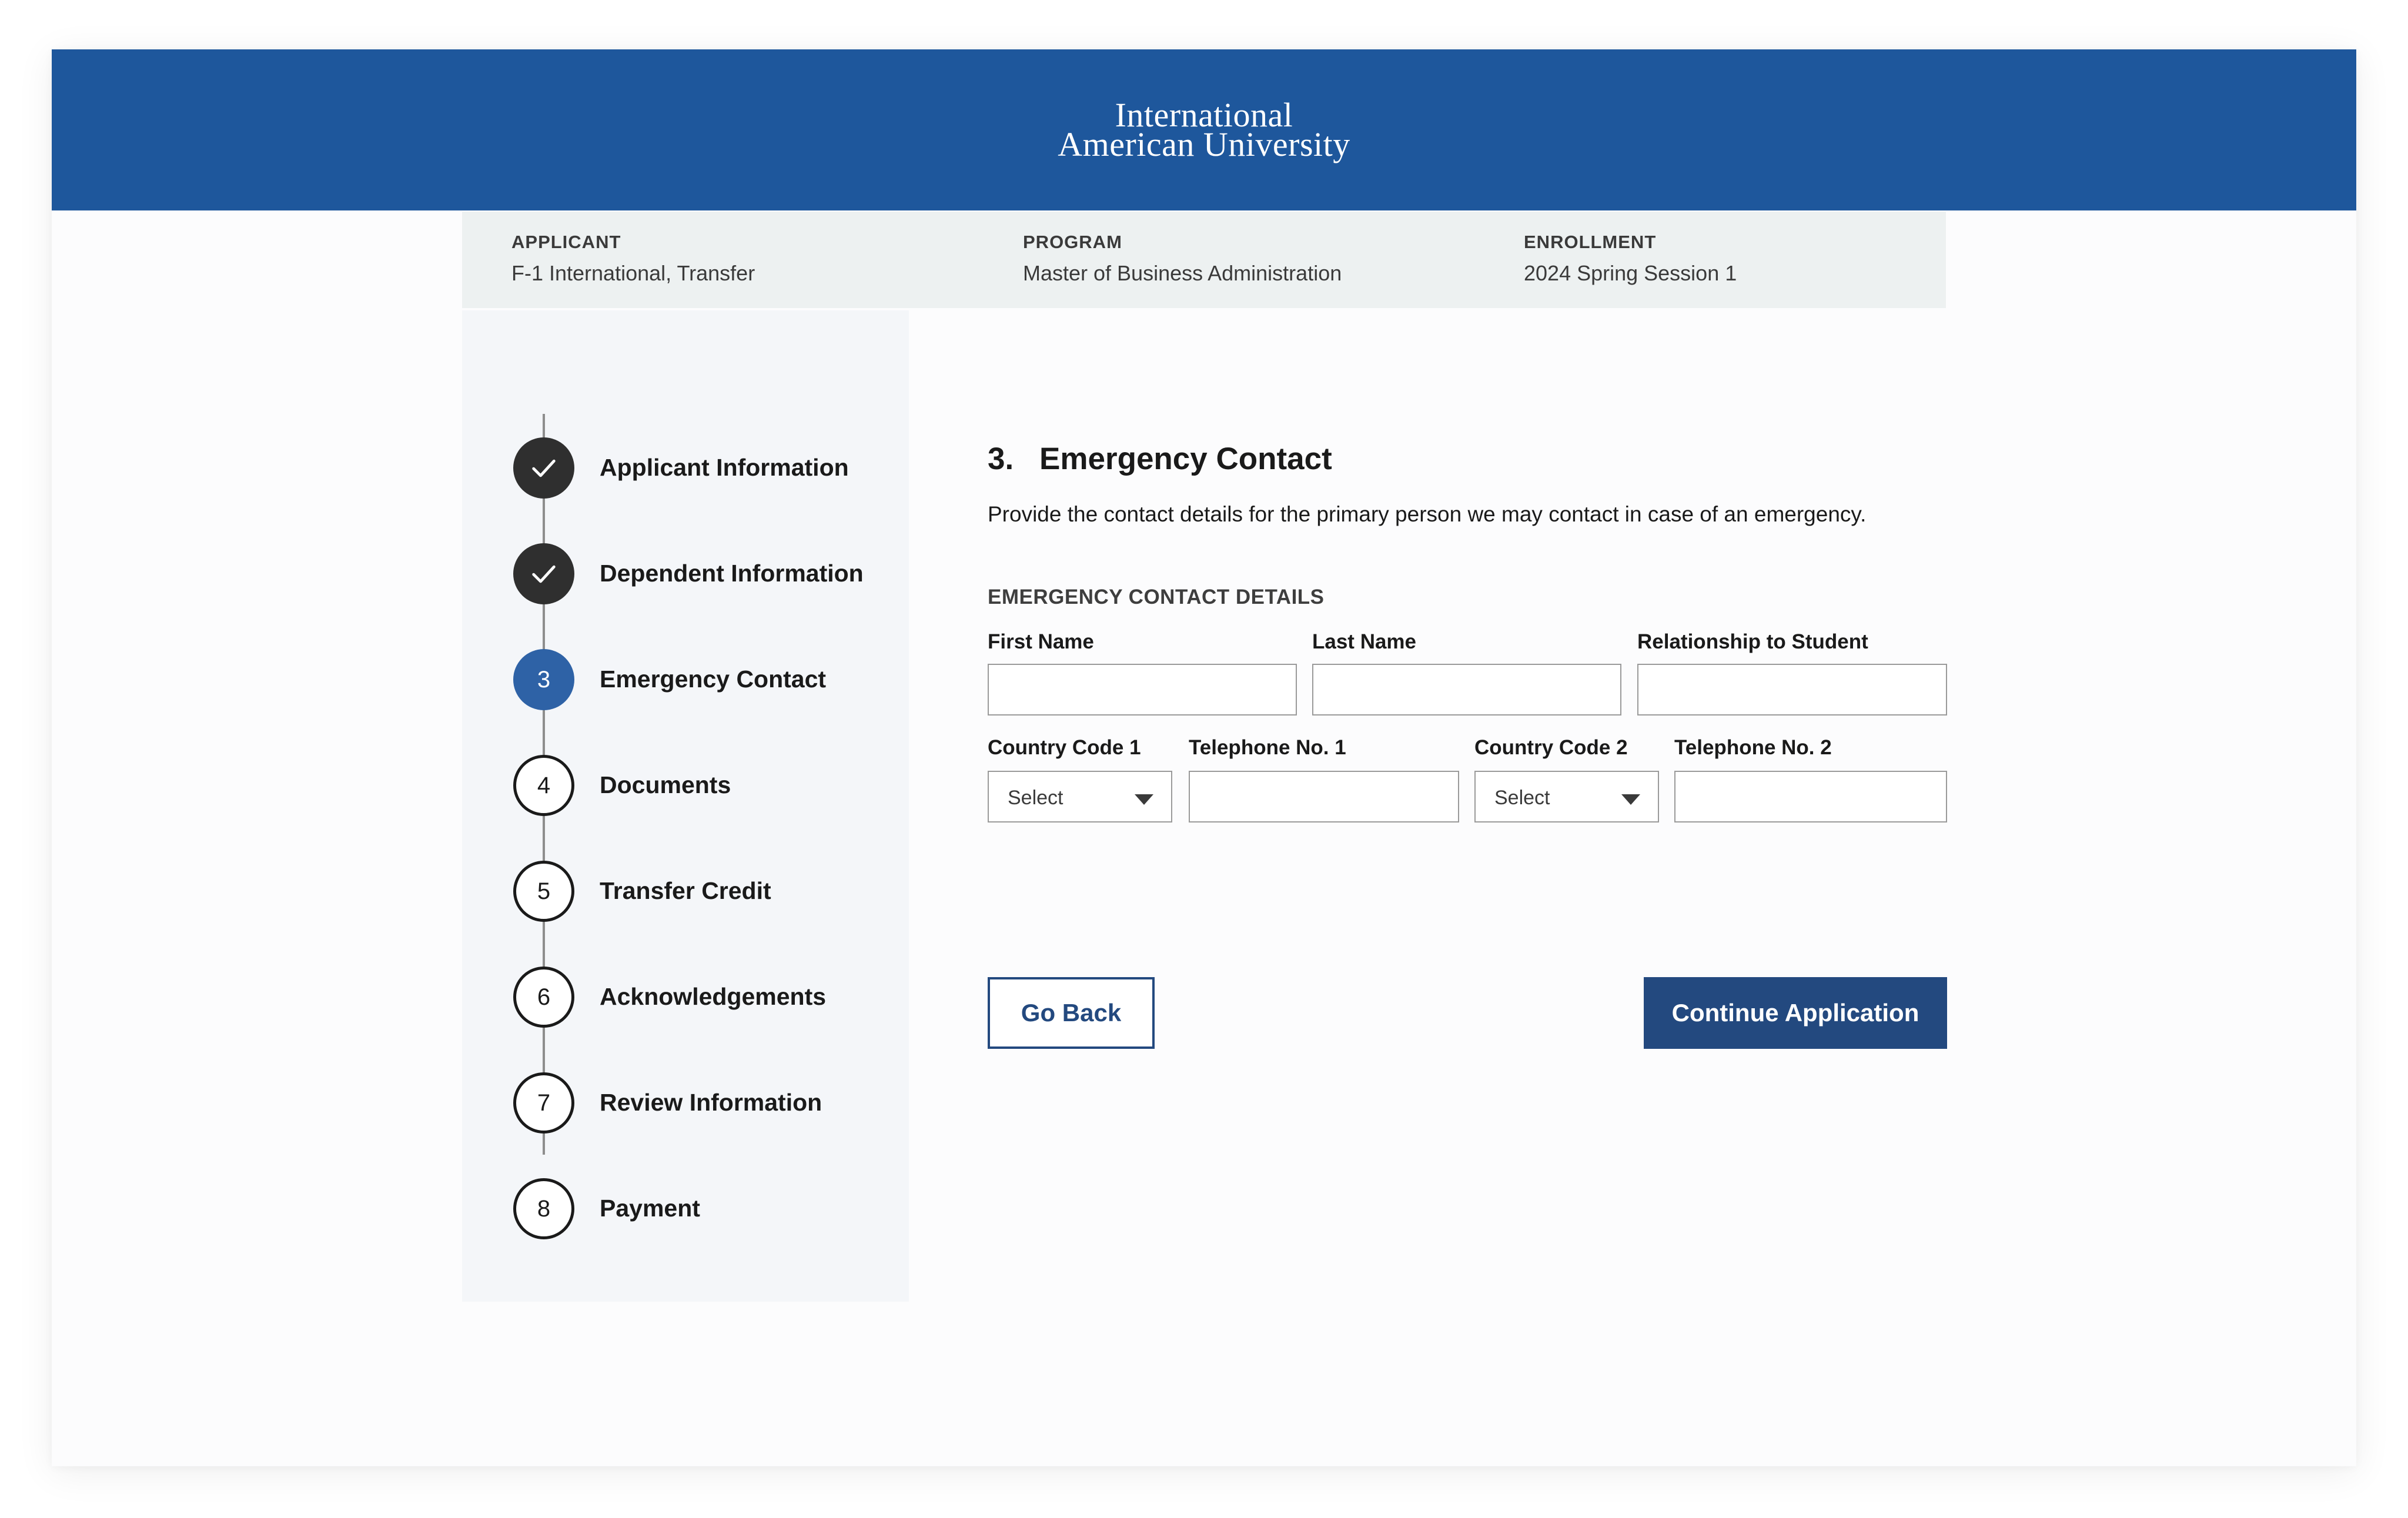 Image resolution: width=2408 pixels, height=1518 pixels. I want to click on last-name-label: Last Name, so click(1365, 641).